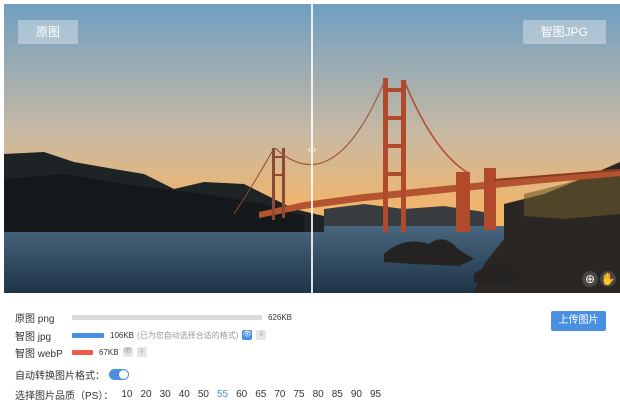 The height and width of the screenshot is (403, 620). I want to click on drag-handle-icon: ‹ ›, so click(312, 149).